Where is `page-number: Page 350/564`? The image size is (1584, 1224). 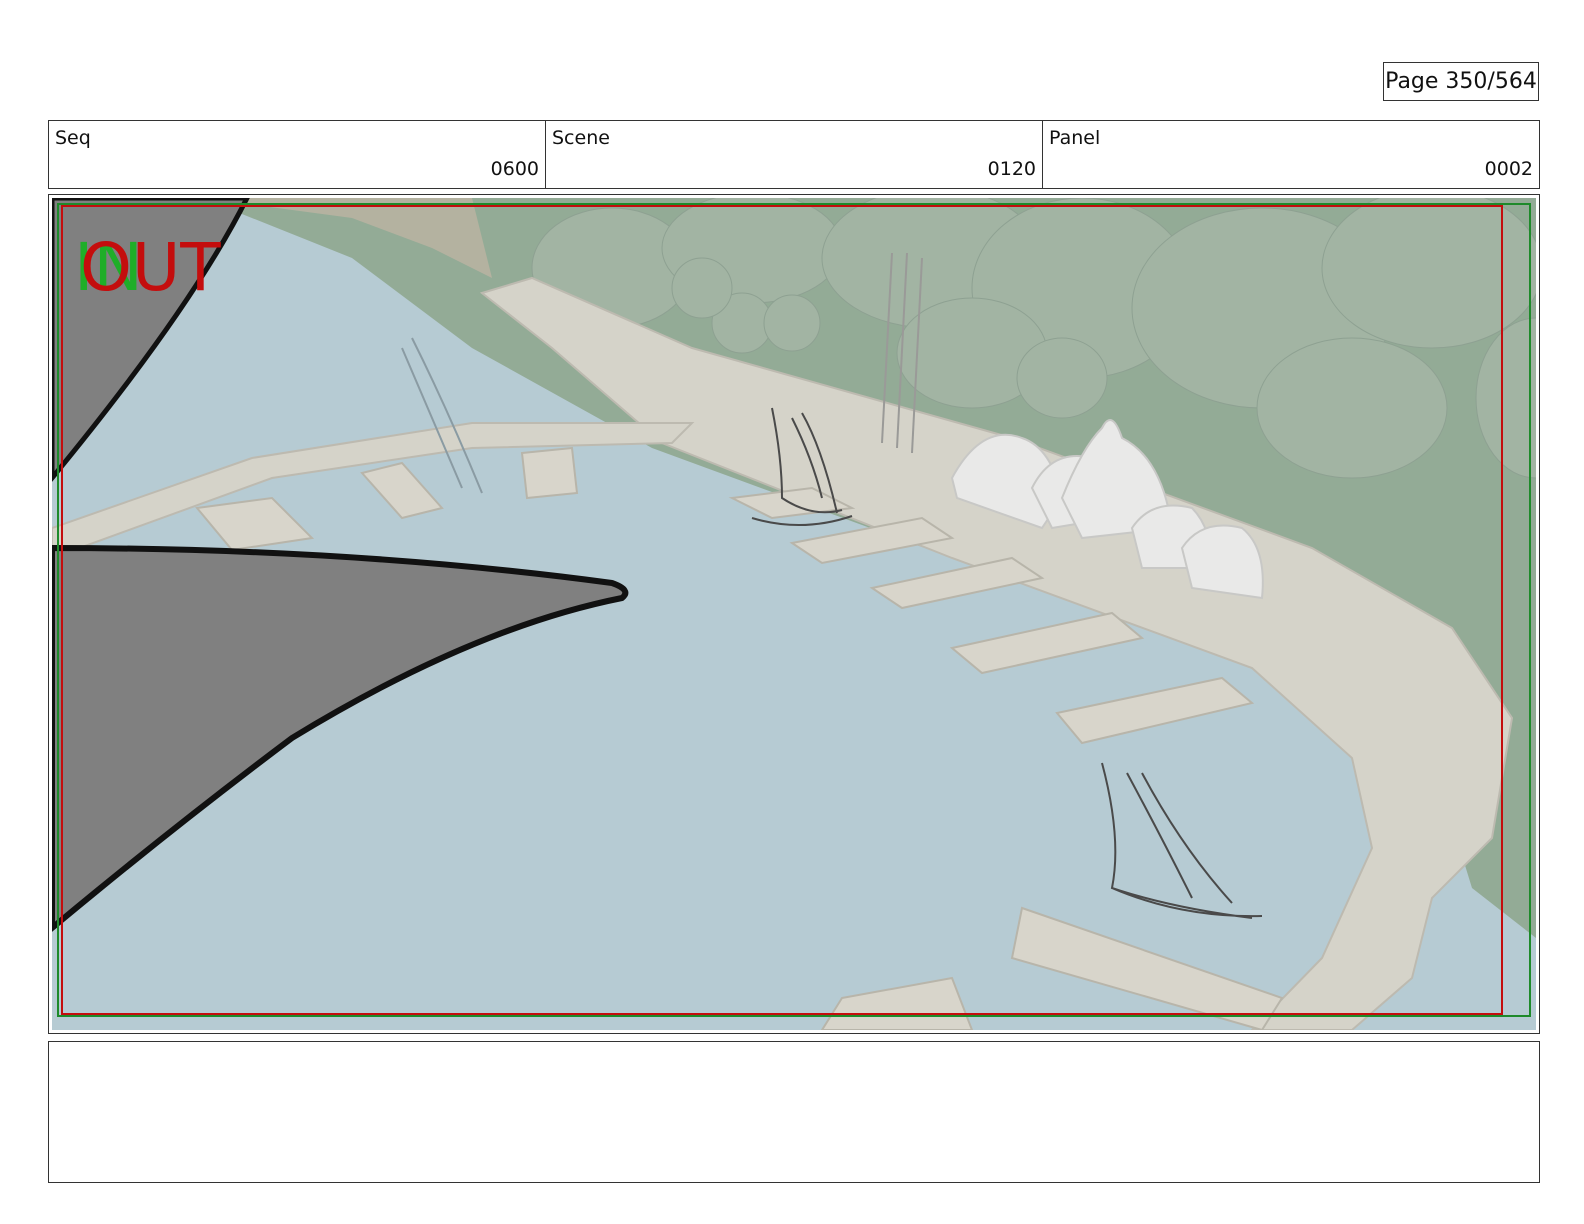
page-number: Page 350/564 is located at coordinates (1461, 81).